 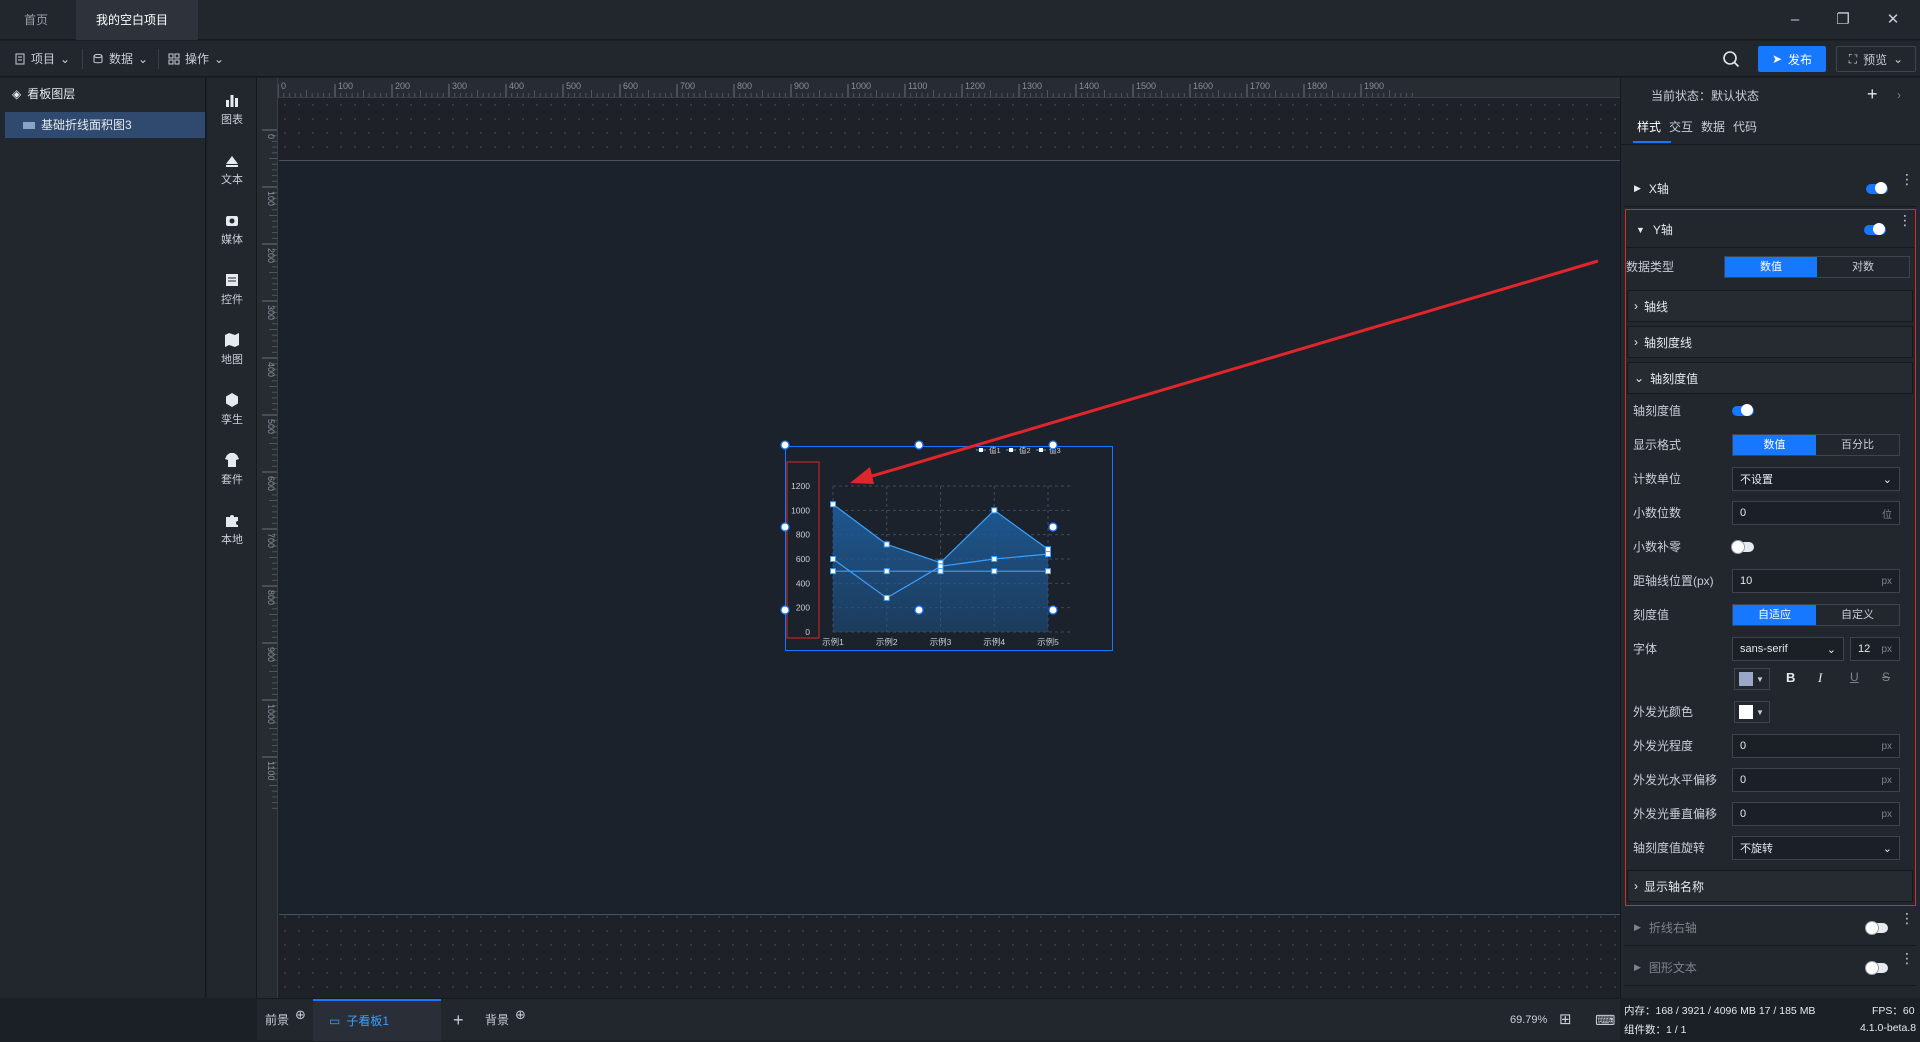 I want to click on menu-data: 数据 ⌄, so click(x=120, y=59).